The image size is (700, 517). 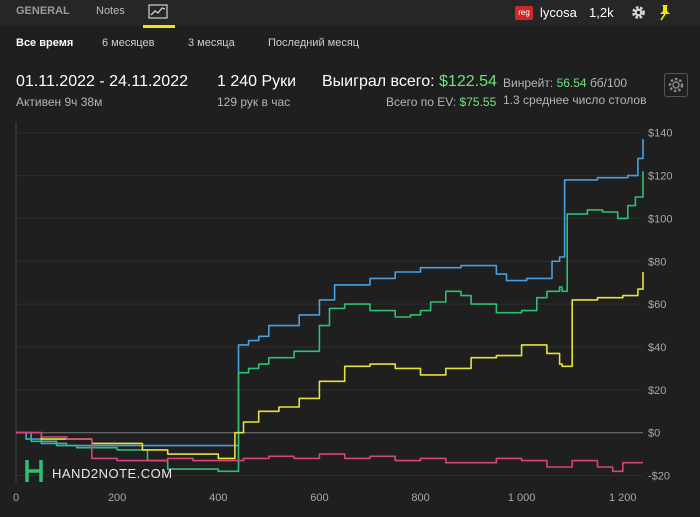 I want to click on hand2note-logo-icon, so click(x=34, y=471).